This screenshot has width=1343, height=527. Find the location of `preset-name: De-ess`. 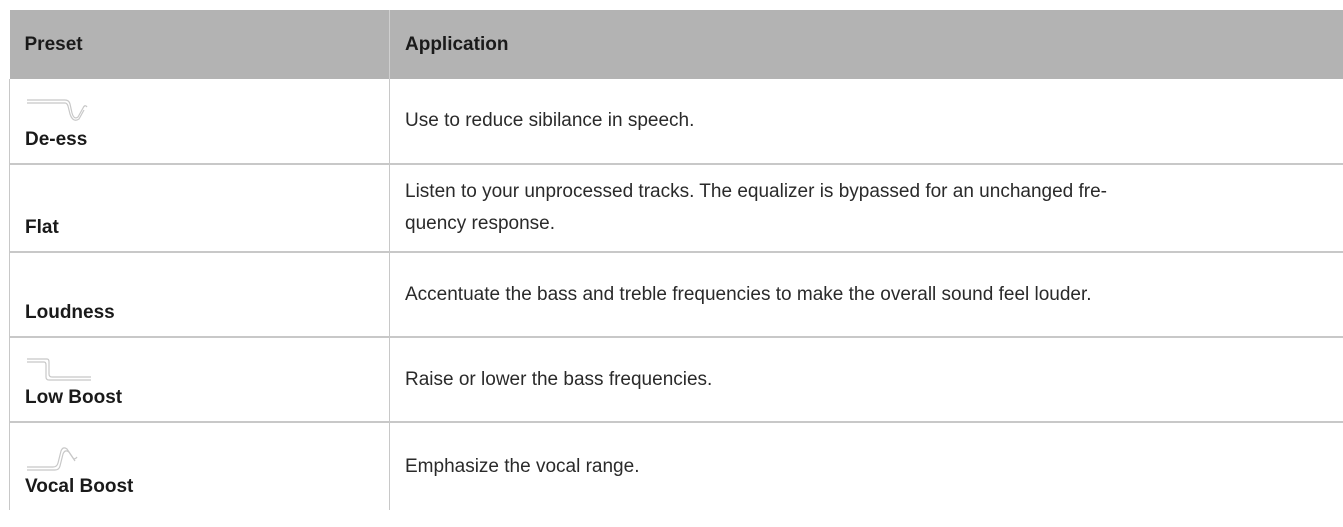

preset-name: De-ess is located at coordinates (56, 139).